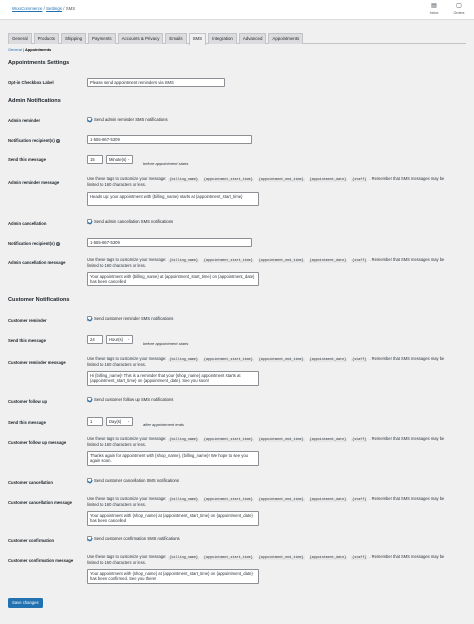 The width and height of the screenshot is (474, 624). What do you see at coordinates (15, 49) in the screenshot?
I see `subnav-general-link: General` at bounding box center [15, 49].